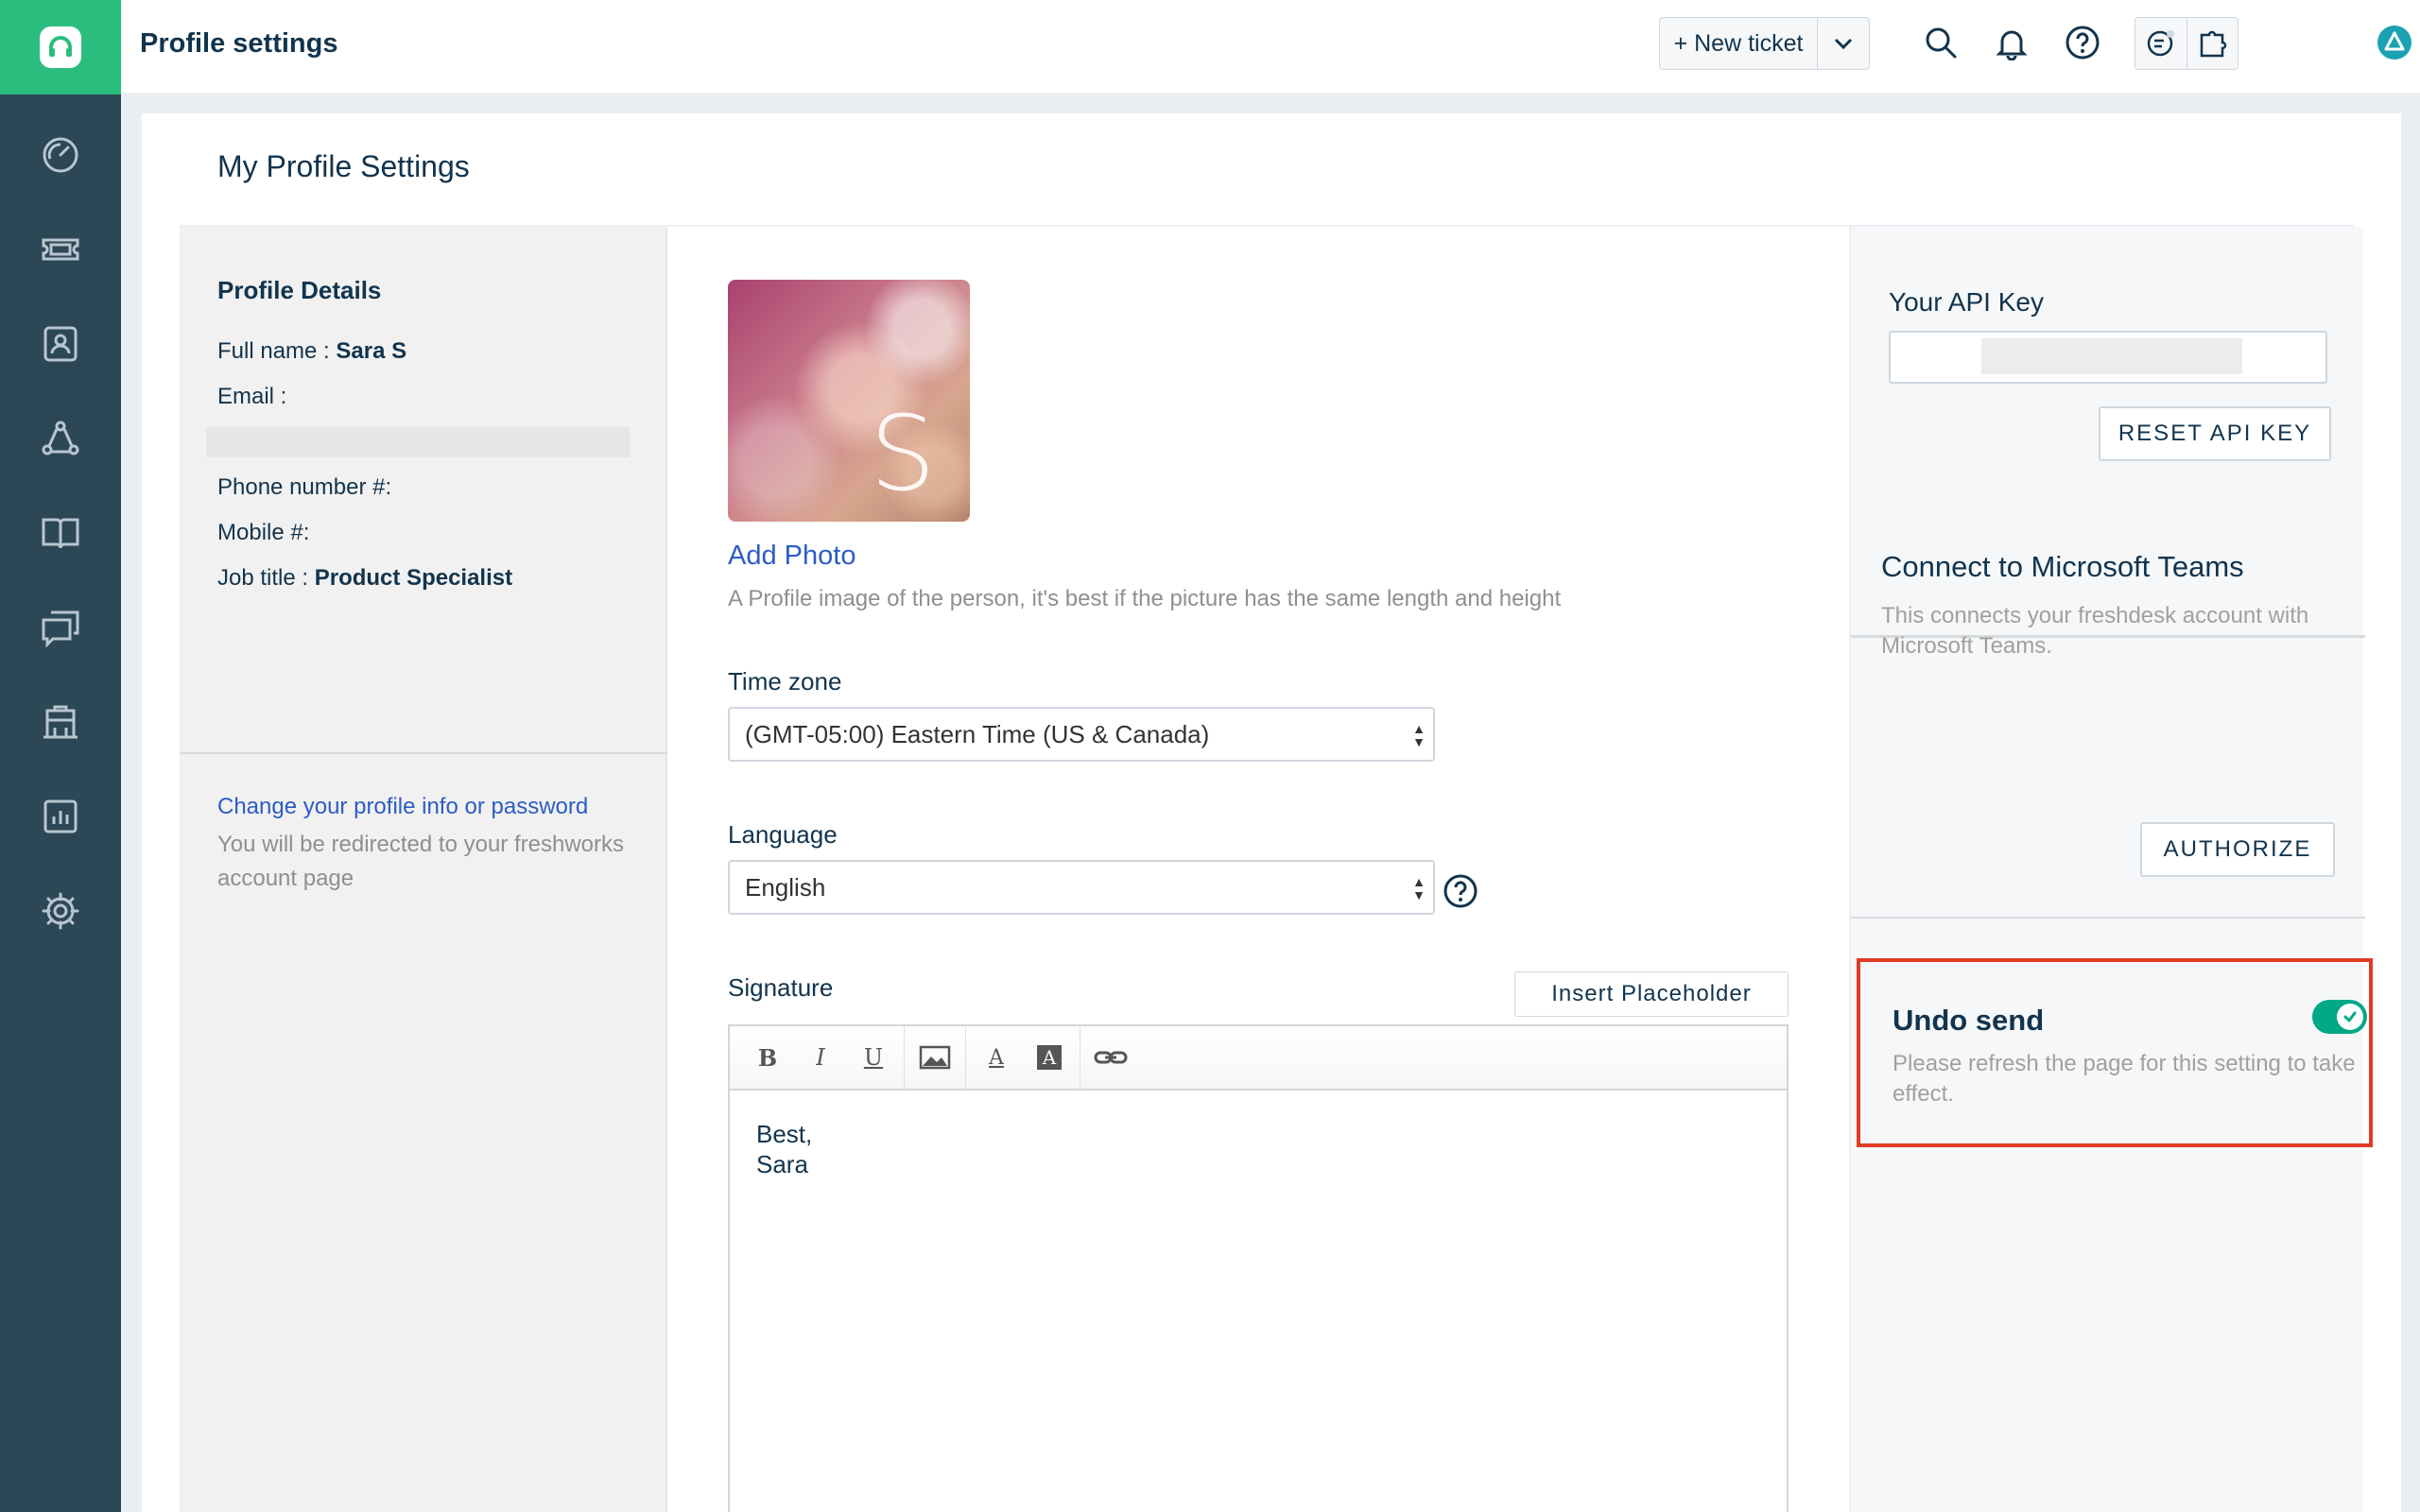 The width and height of the screenshot is (2420, 1512). I want to click on italic-button: I, so click(820, 1057).